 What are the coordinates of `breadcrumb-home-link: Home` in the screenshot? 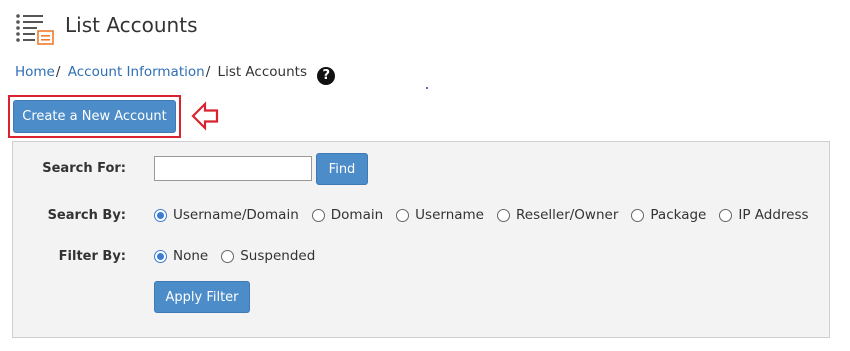 It's located at (35, 72).